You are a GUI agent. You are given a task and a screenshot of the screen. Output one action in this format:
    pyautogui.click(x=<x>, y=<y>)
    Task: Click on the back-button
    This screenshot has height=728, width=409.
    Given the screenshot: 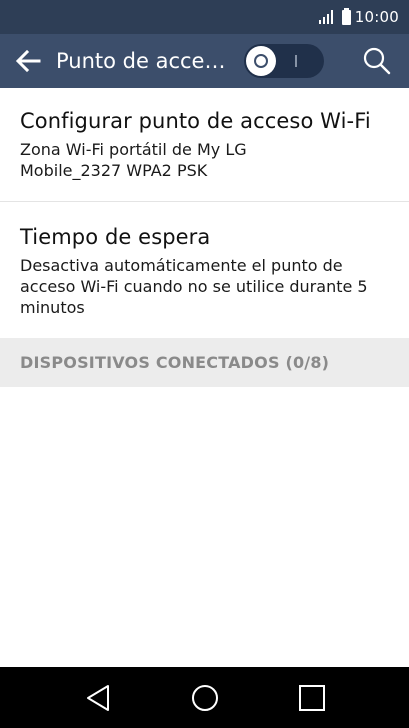 What is the action you would take?
    pyautogui.click(x=28, y=61)
    